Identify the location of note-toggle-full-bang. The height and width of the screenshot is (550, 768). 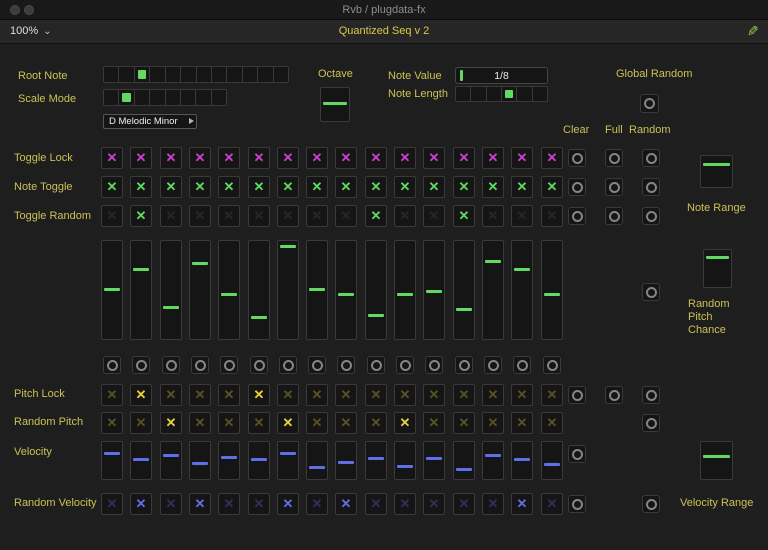
(614, 187).